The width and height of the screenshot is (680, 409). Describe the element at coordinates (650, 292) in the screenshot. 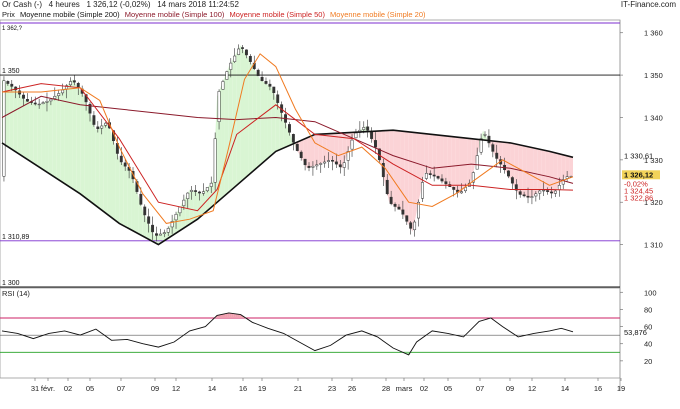

I see `rsi-ytick-label: 100` at that location.